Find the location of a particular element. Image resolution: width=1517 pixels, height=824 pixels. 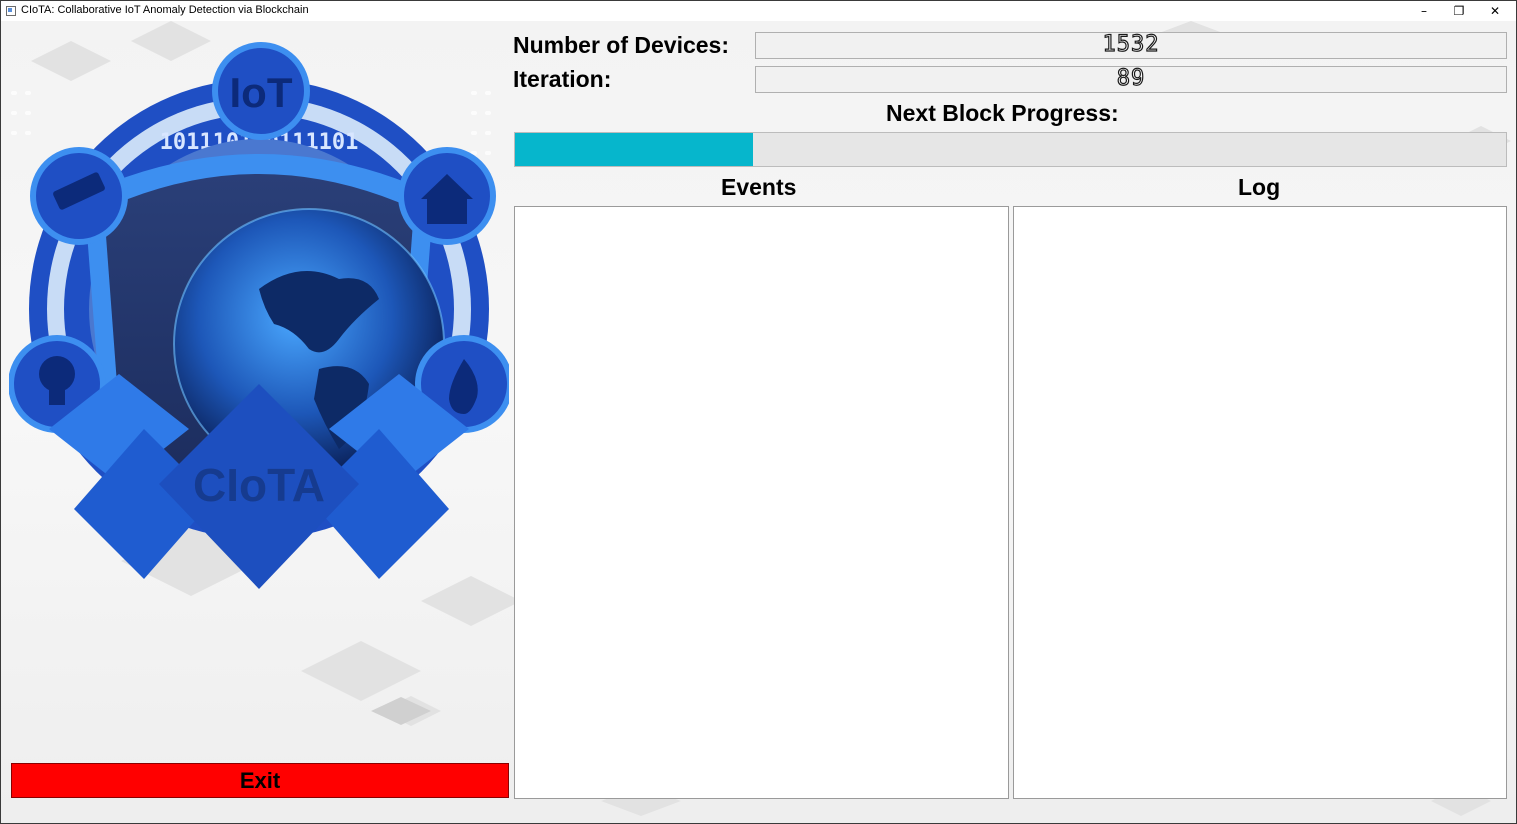

events-title: Events is located at coordinates (759, 187).